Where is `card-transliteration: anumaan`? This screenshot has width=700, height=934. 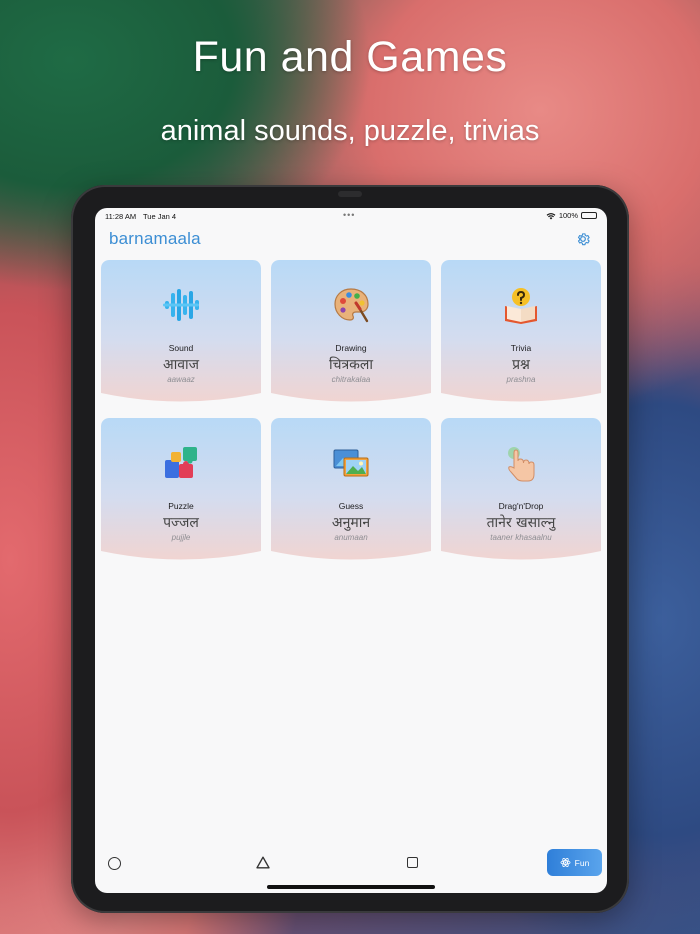 card-transliteration: anumaan is located at coordinates (351, 537).